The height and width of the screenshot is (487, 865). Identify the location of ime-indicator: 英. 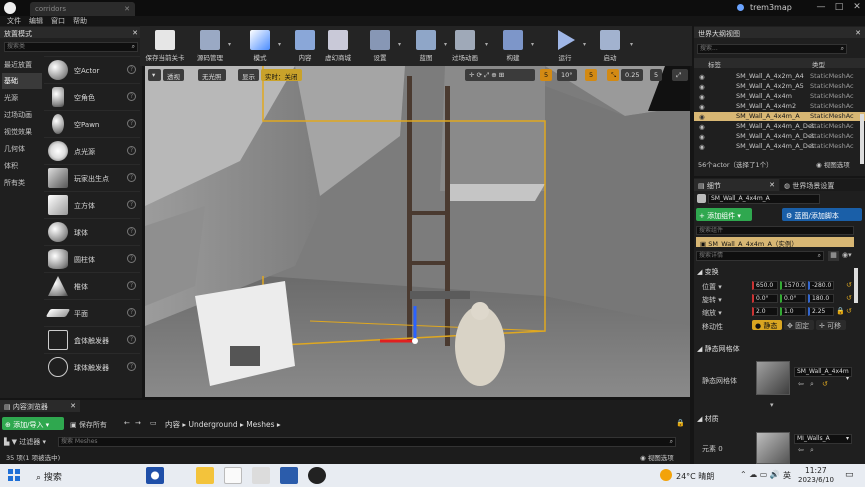
(787, 475).